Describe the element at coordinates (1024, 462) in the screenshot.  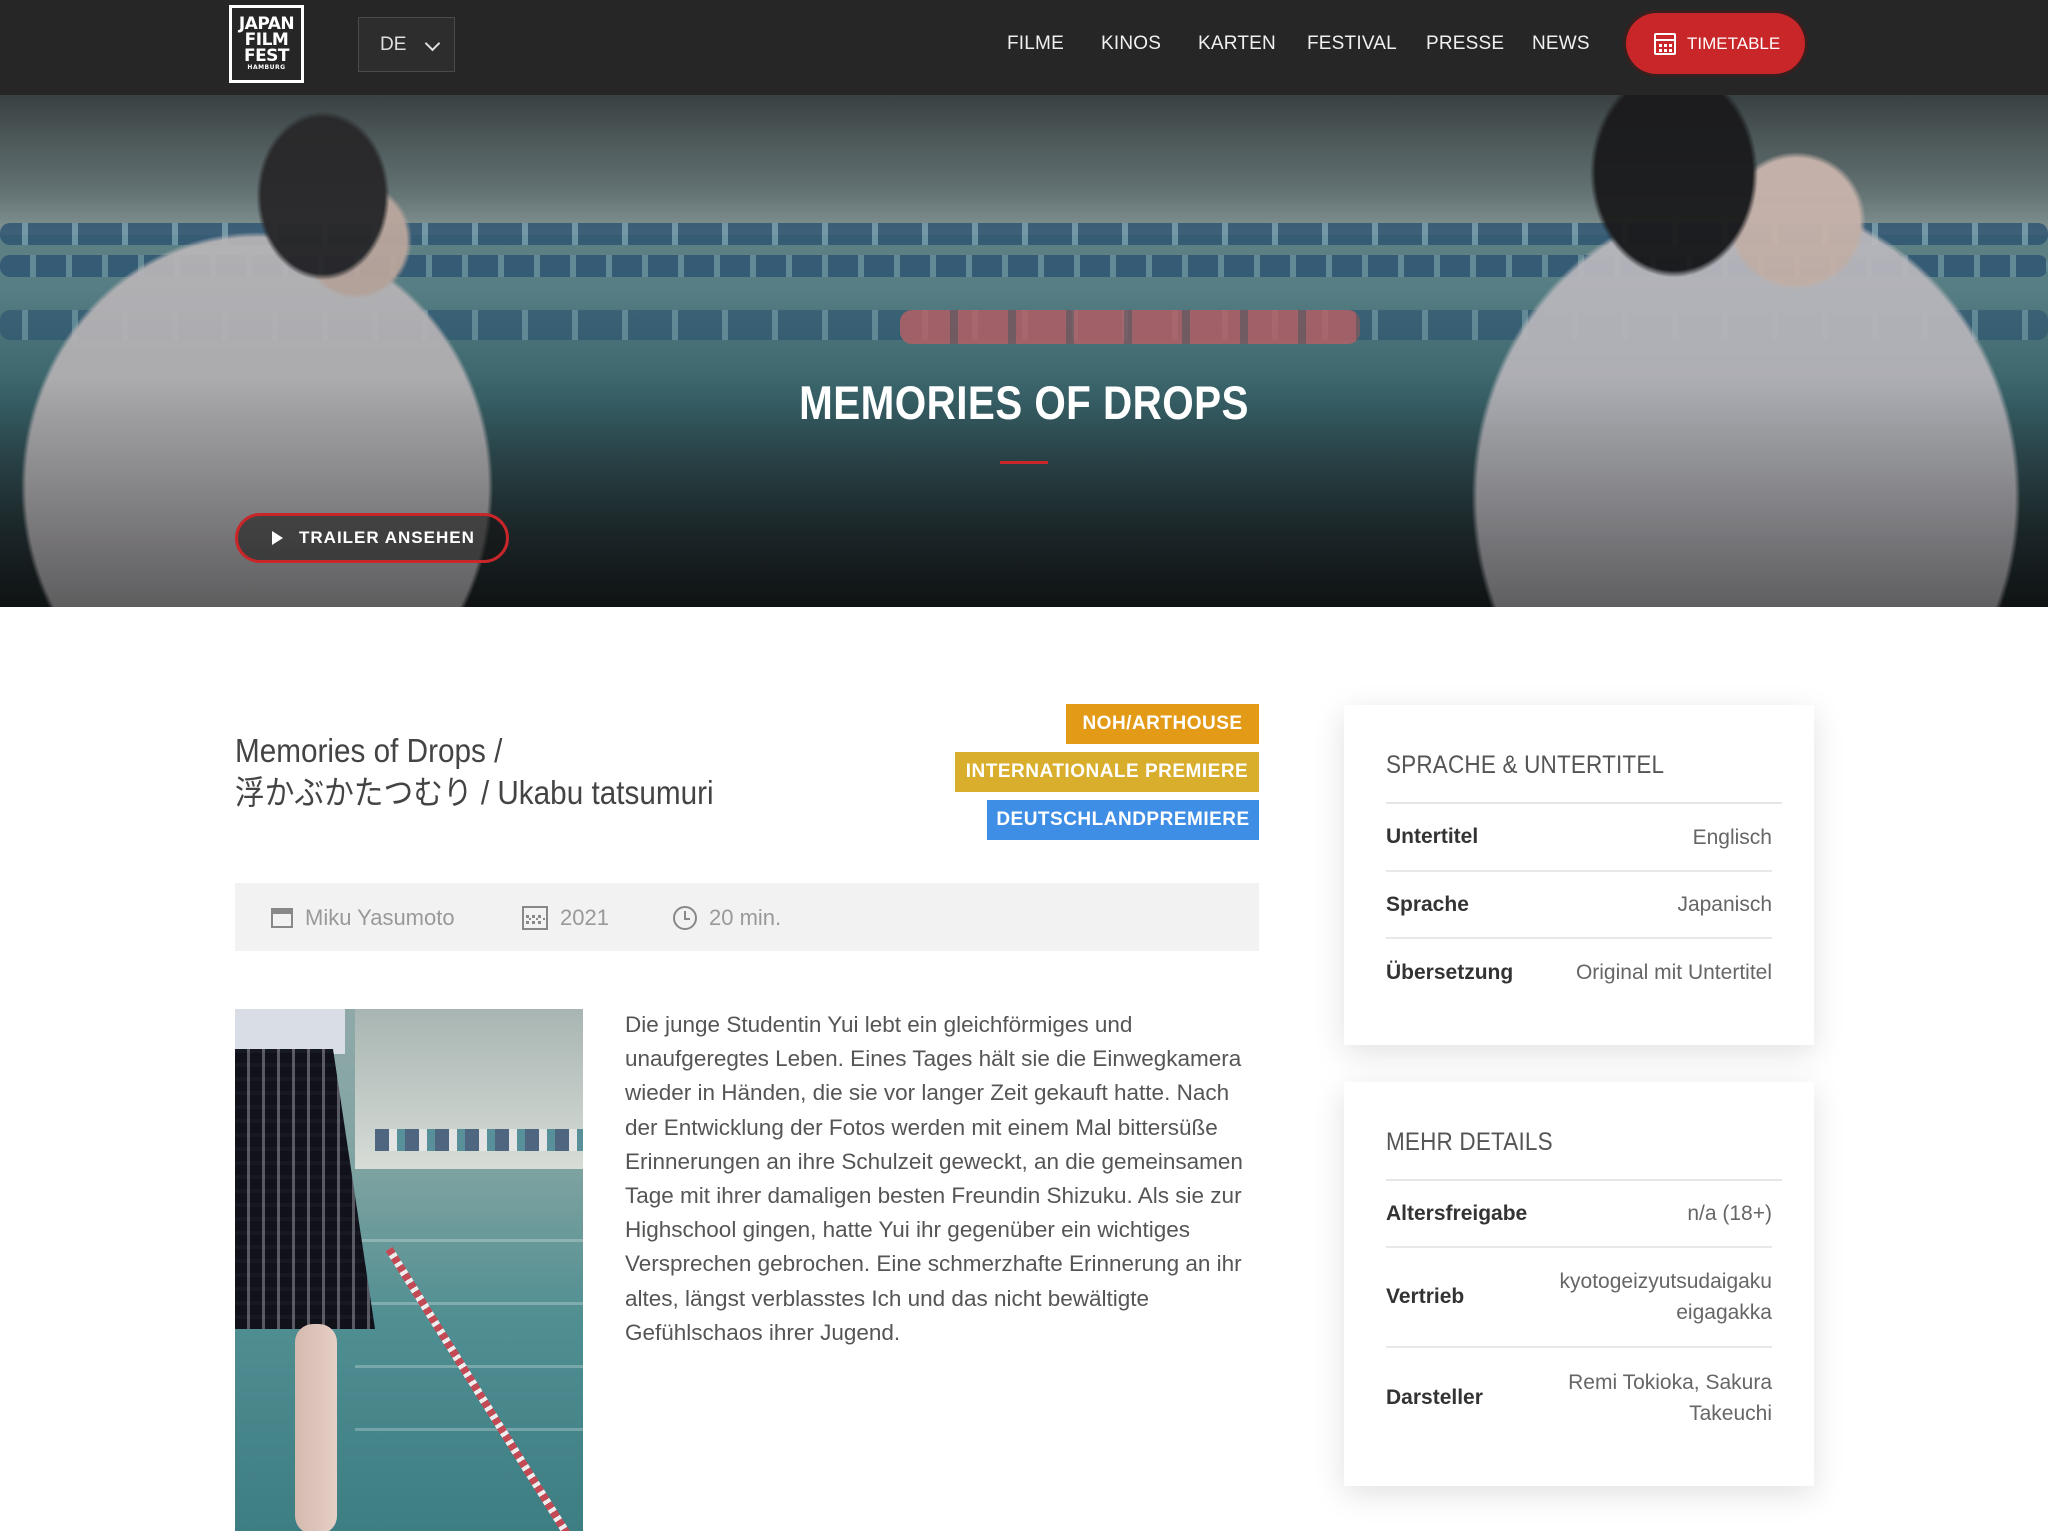
I see `hero-title-underline` at that location.